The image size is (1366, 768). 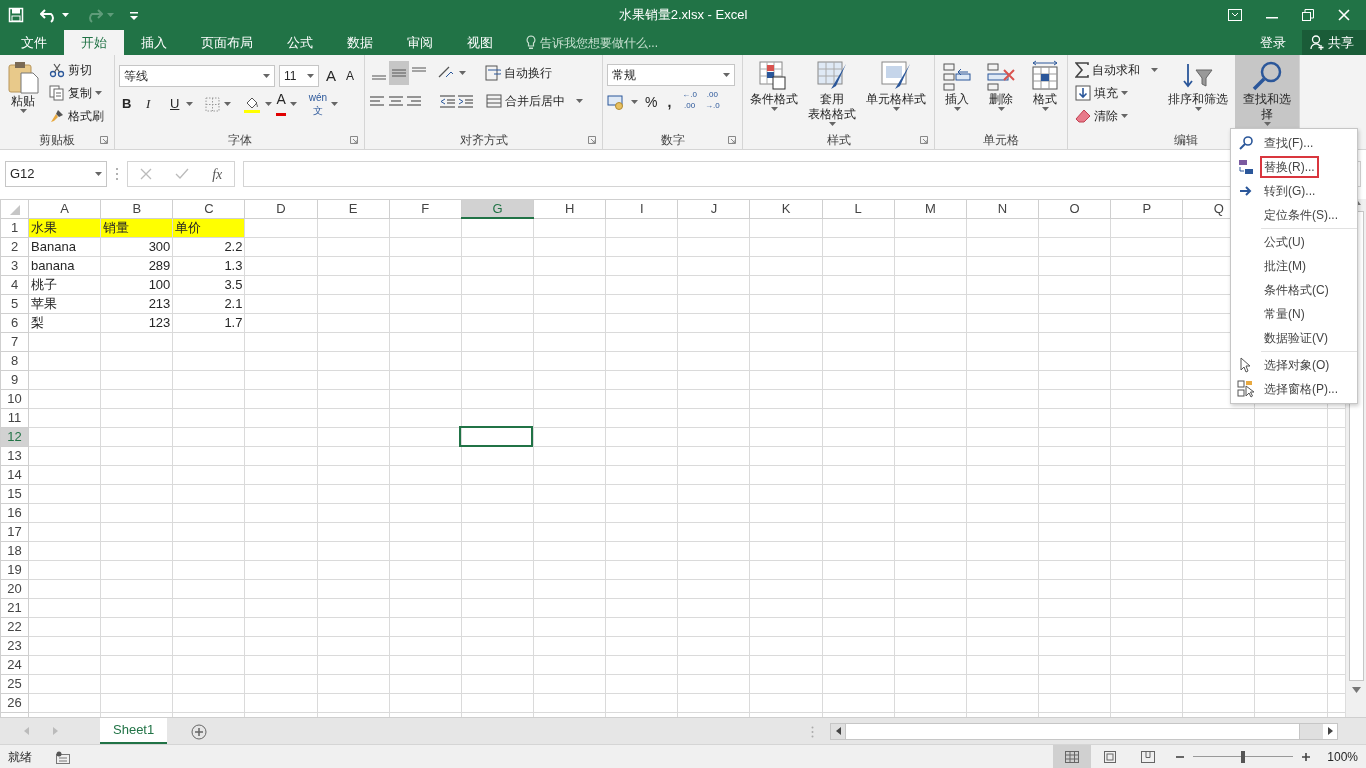 What do you see at coordinates (957, 94) in the screenshot?
I see `insert-button: 插入` at bounding box center [957, 94].